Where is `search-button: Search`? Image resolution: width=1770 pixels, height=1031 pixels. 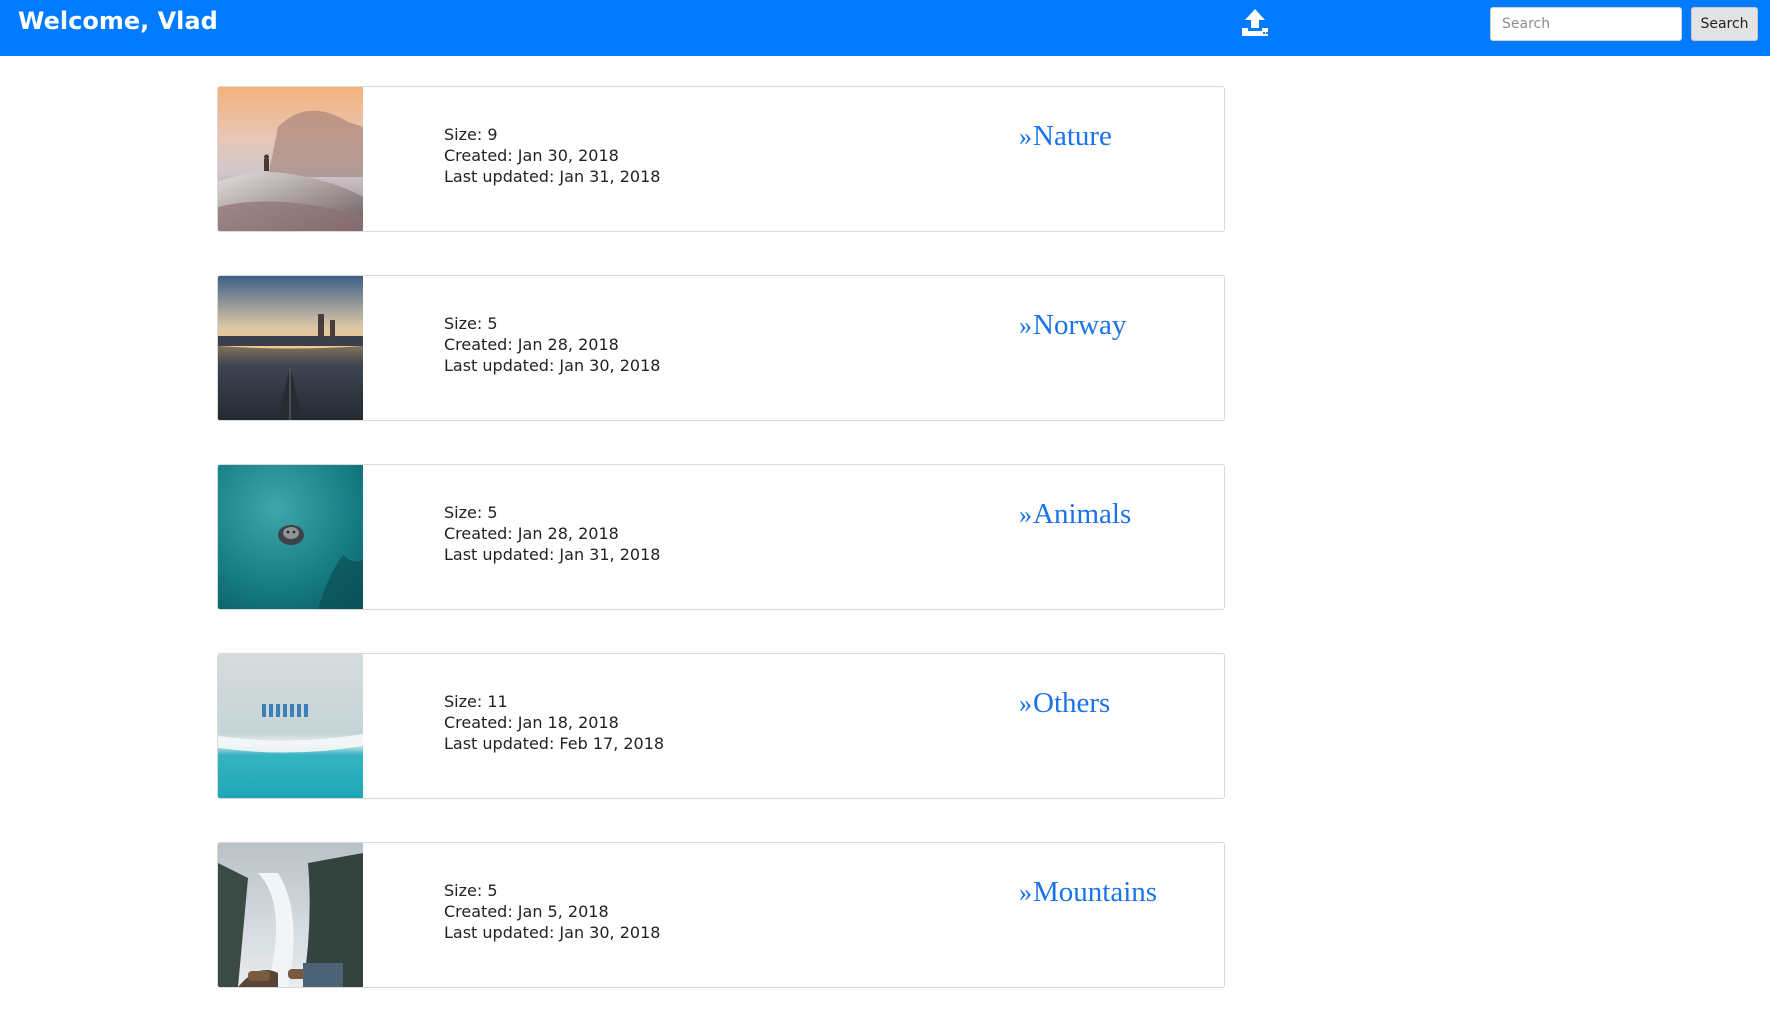
search-button: Search is located at coordinates (1724, 24).